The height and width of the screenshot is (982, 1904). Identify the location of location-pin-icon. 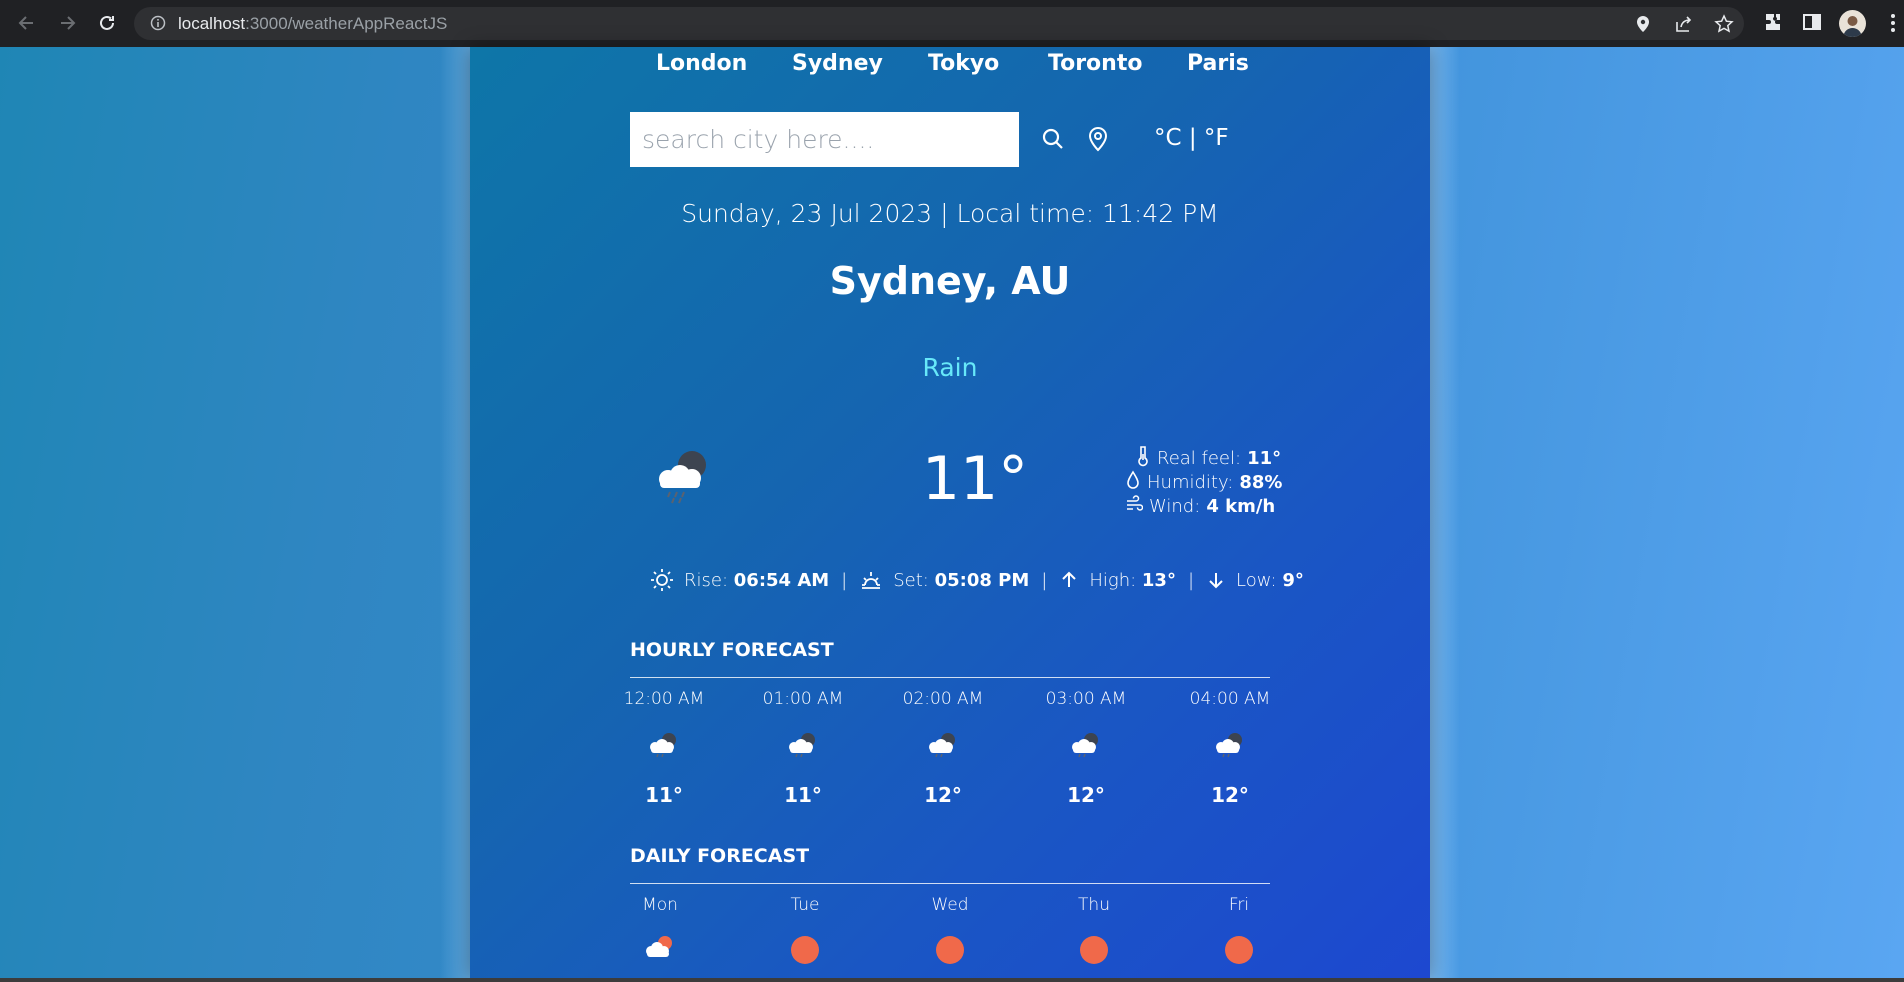
(1643, 26).